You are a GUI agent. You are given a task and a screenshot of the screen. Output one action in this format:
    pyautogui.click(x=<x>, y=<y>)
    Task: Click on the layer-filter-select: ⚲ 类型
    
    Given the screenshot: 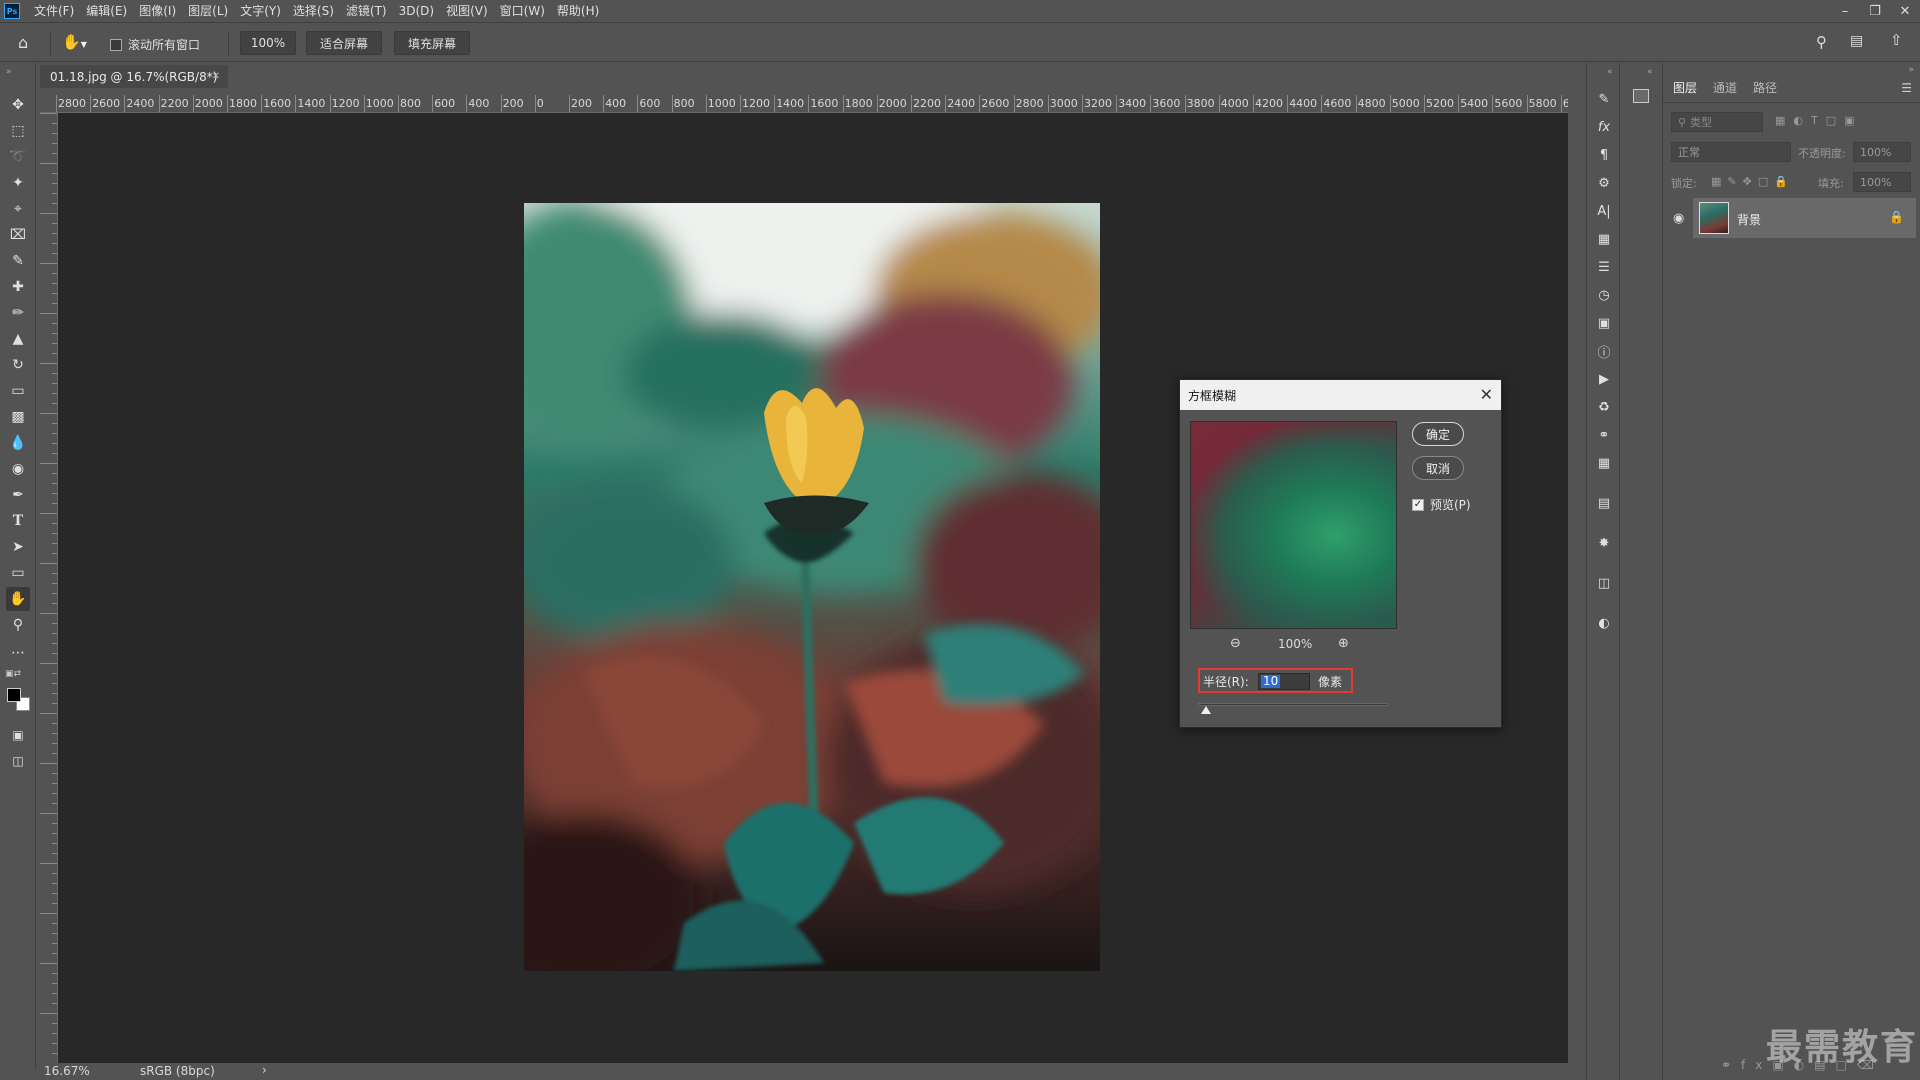 What is the action you would take?
    pyautogui.click(x=1717, y=122)
    